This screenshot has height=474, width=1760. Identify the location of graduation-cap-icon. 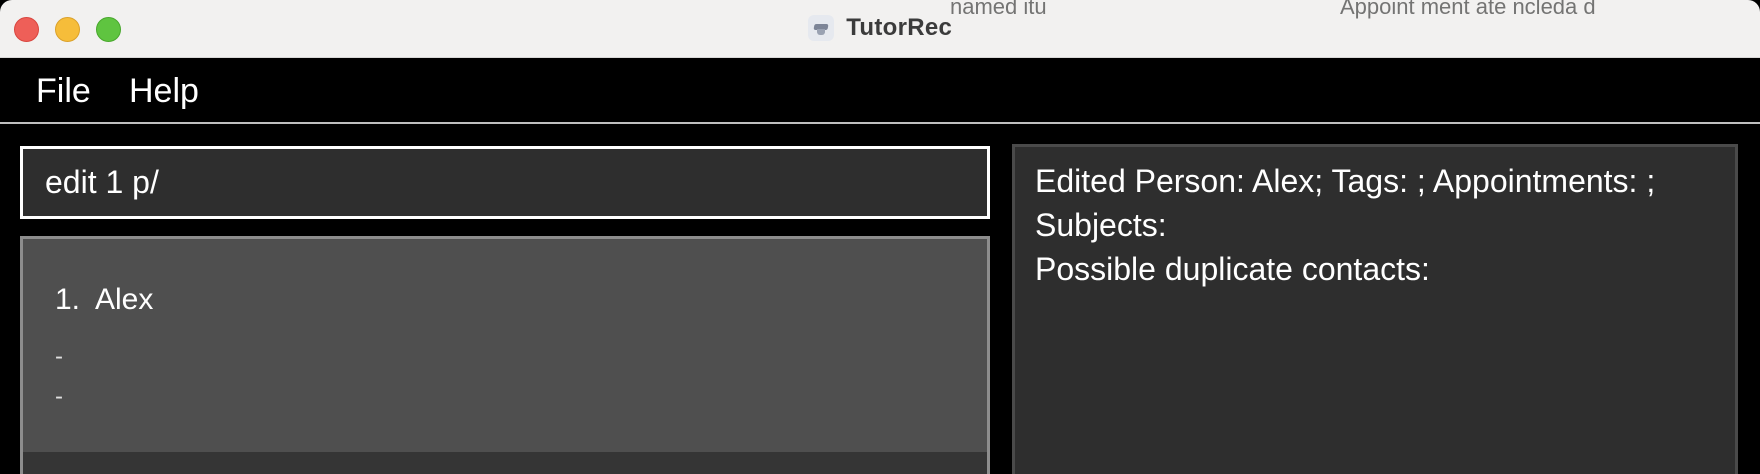
(820, 28).